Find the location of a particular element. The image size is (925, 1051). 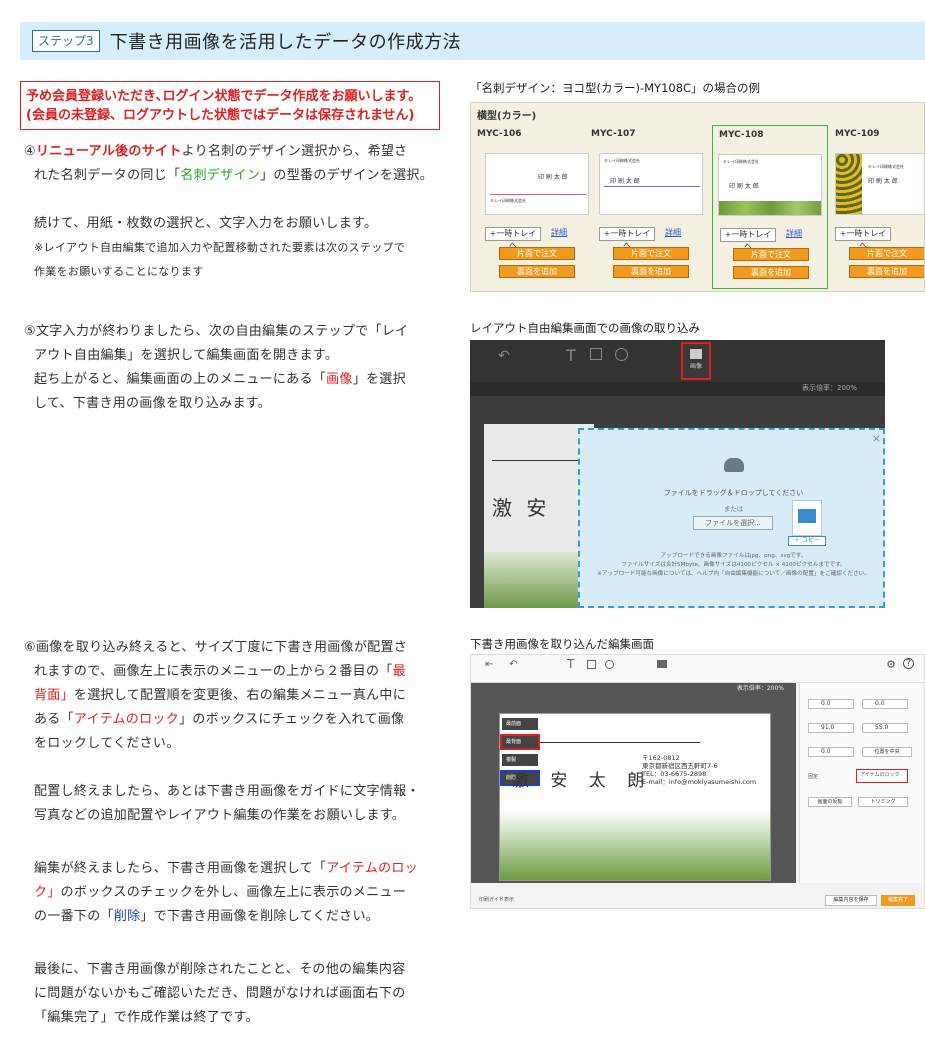

guide-toggle: 印刷ガイド表示 is located at coordinates (496, 899).